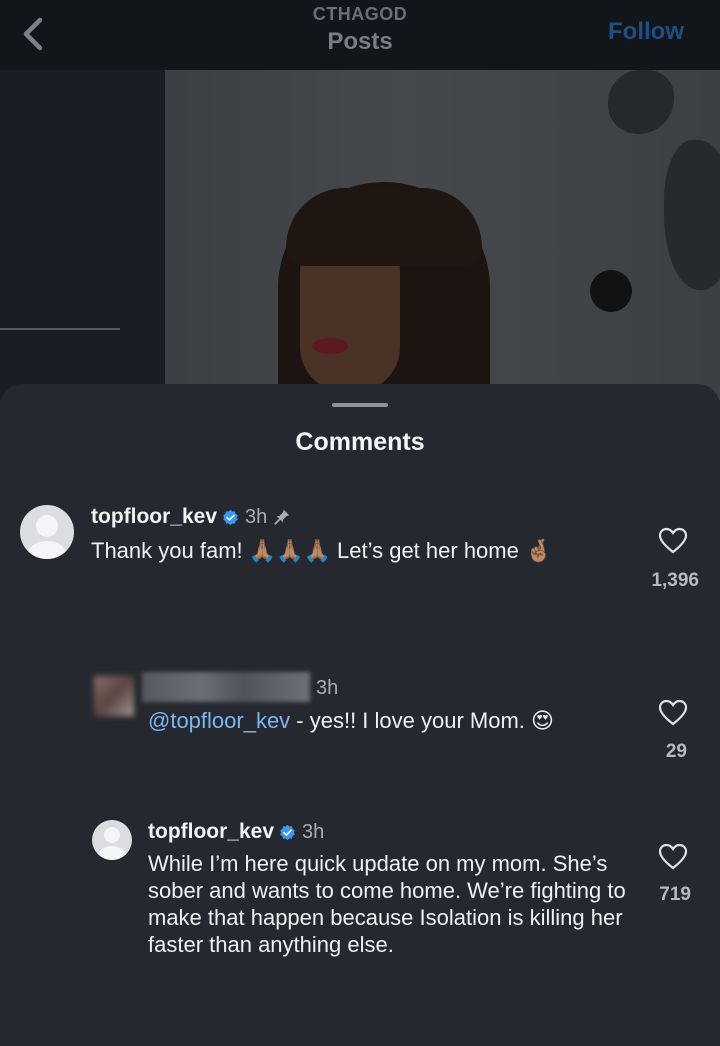 The height and width of the screenshot is (1046, 720). What do you see at coordinates (219, 720) in the screenshot?
I see `mention-link: @topfloor_kev` at bounding box center [219, 720].